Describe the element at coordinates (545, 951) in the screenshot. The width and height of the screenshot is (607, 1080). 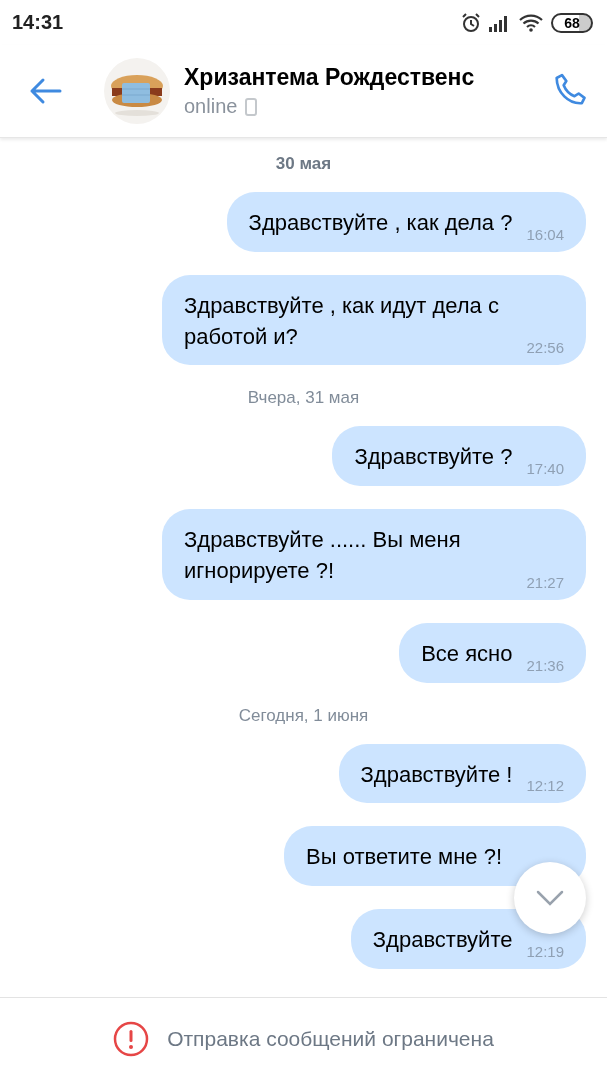
I see `message-time: 12:19` at that location.